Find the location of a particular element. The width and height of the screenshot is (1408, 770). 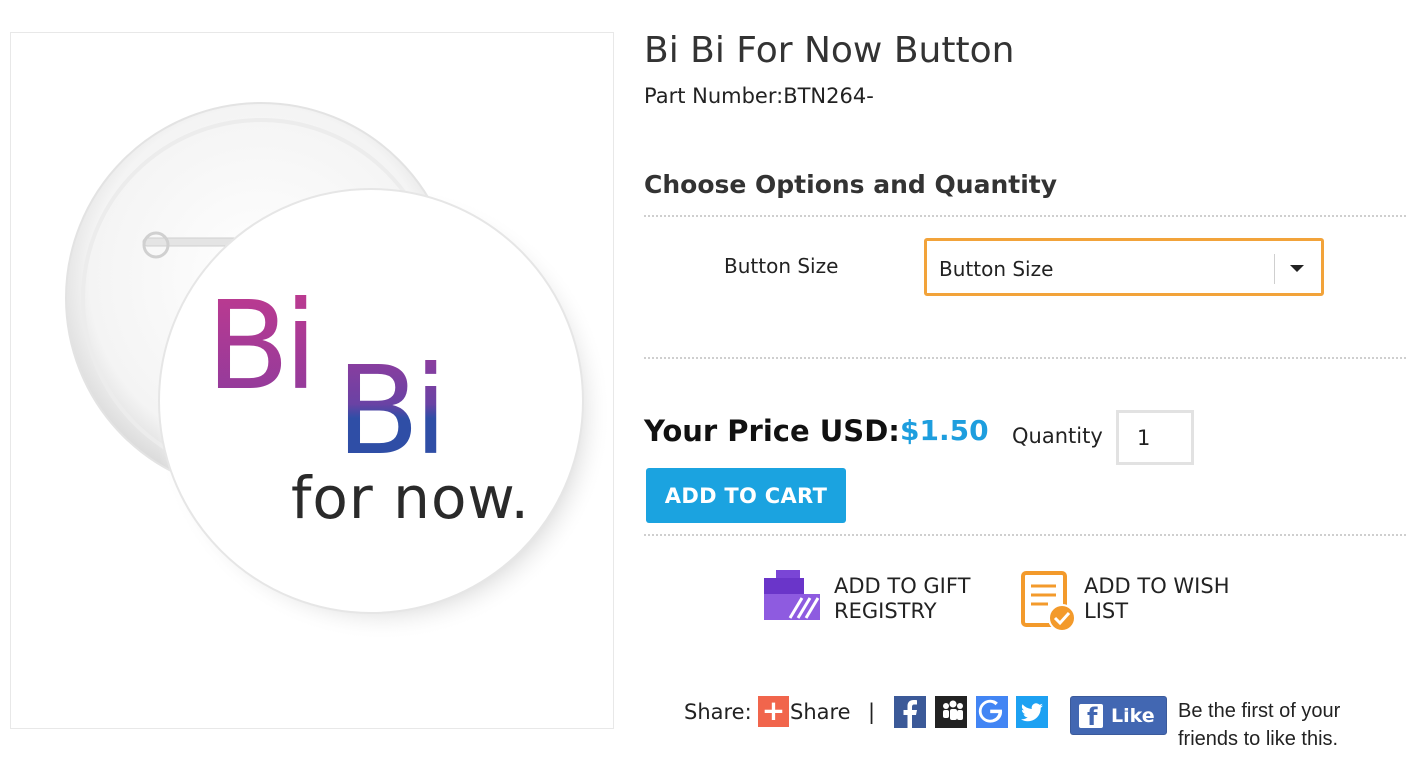

gift-registry-label-line1: ADD TO GIFT is located at coordinates (902, 586).